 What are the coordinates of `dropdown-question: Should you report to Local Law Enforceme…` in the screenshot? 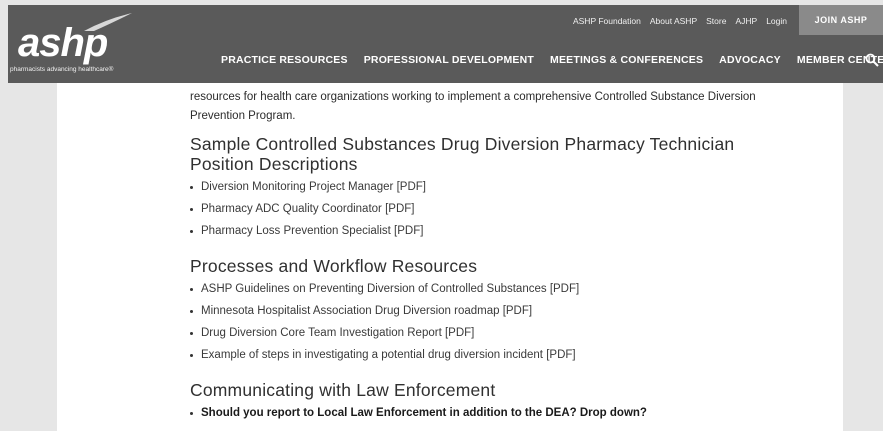 It's located at (424, 413).